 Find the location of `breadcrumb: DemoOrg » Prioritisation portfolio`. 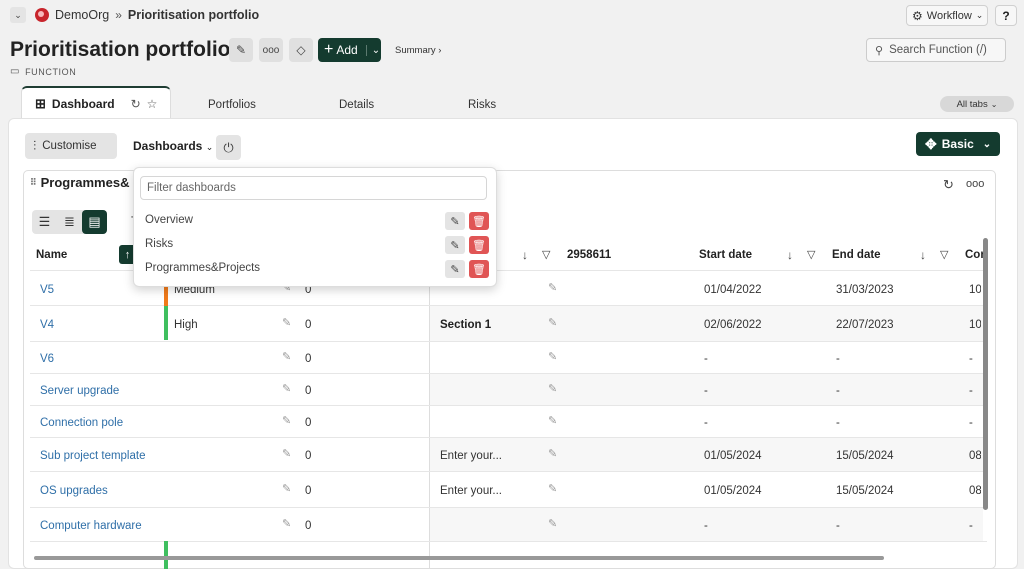

breadcrumb: DemoOrg » Prioritisation portfolio is located at coordinates (157, 15).